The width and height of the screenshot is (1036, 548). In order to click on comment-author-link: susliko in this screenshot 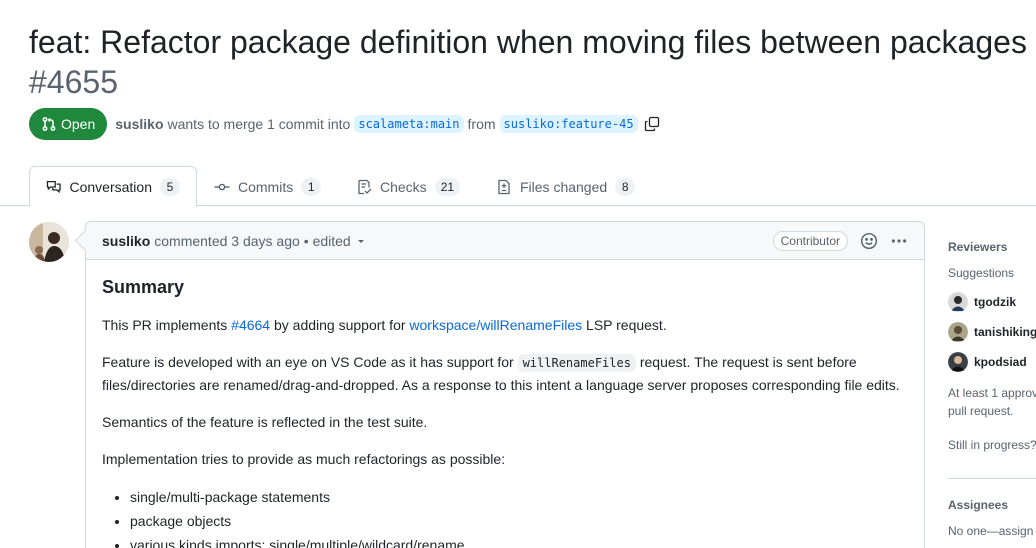, I will do `click(126, 241)`.